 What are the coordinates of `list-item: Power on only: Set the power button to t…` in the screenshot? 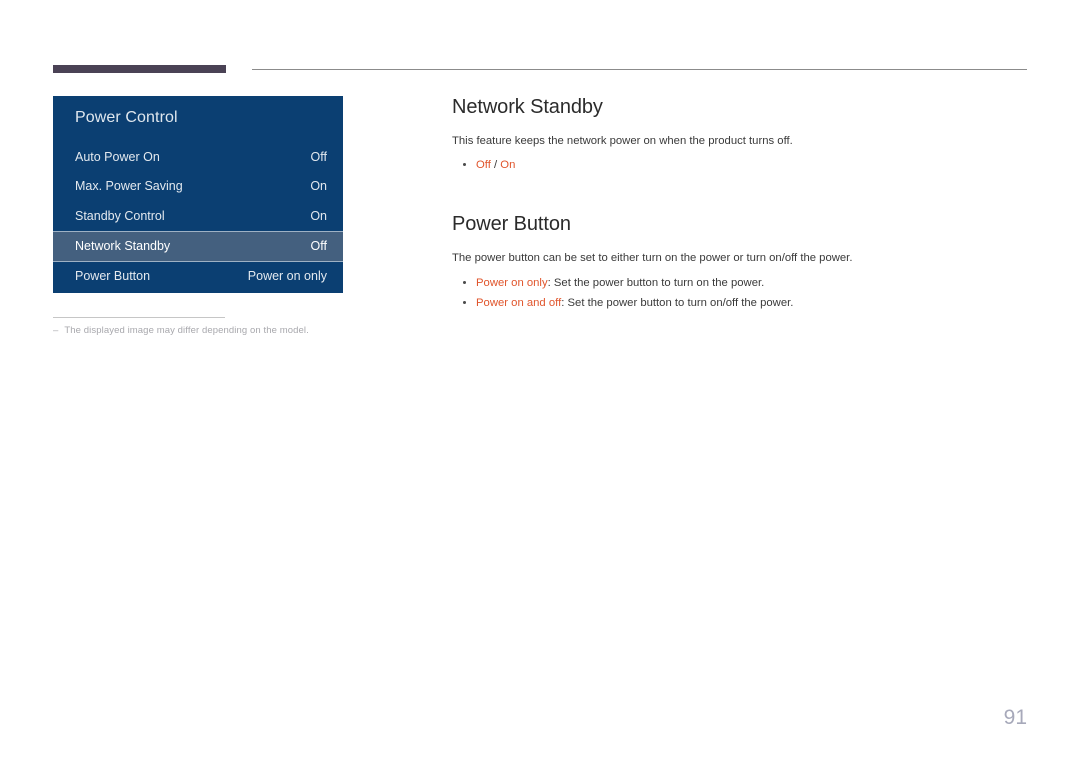 It's located at (742, 283).